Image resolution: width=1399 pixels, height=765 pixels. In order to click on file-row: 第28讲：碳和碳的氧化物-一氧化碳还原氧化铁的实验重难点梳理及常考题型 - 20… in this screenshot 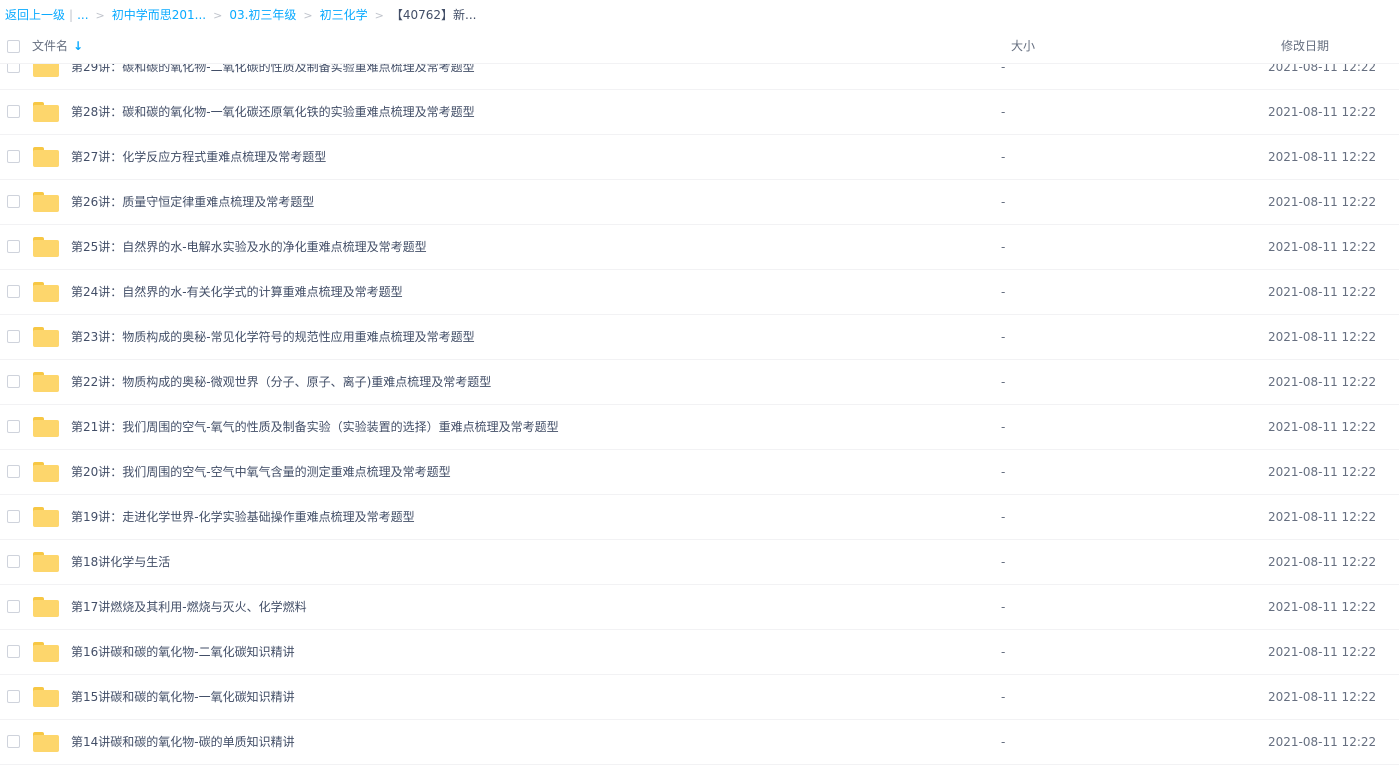, I will do `click(699, 112)`.